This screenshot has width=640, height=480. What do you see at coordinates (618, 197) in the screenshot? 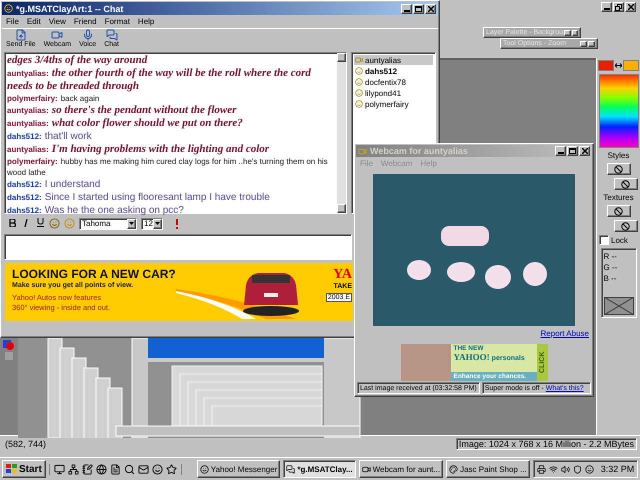
I see `textures-label: Textures` at bounding box center [618, 197].